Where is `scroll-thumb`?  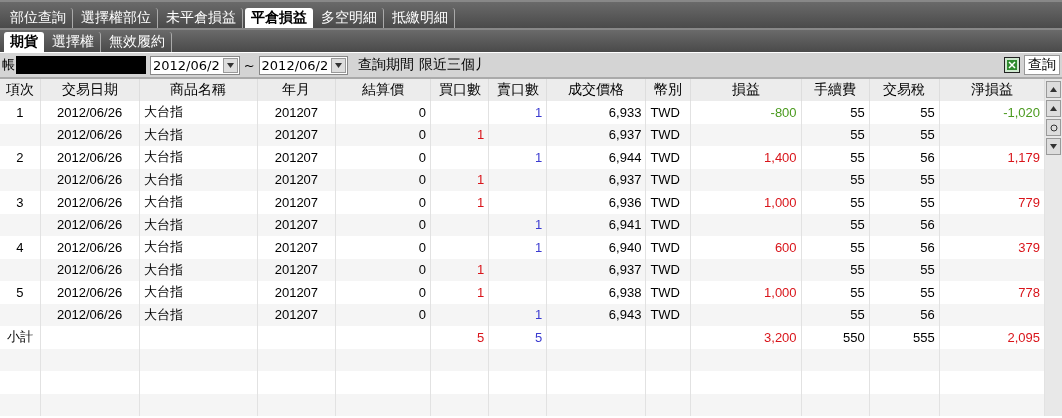
scroll-thumb is located at coordinates (1053, 127).